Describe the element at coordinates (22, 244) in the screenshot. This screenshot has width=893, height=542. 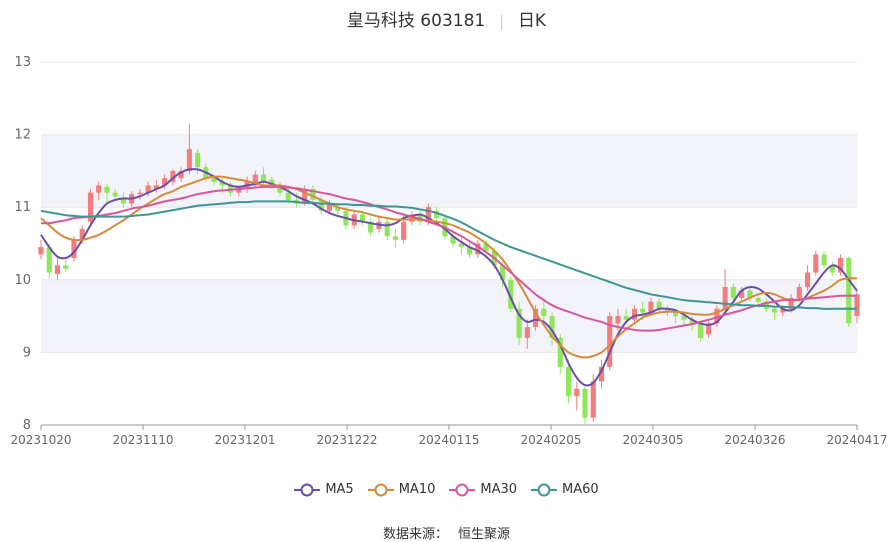
I see `y-axis: 8 9 10 11 12 13` at that location.